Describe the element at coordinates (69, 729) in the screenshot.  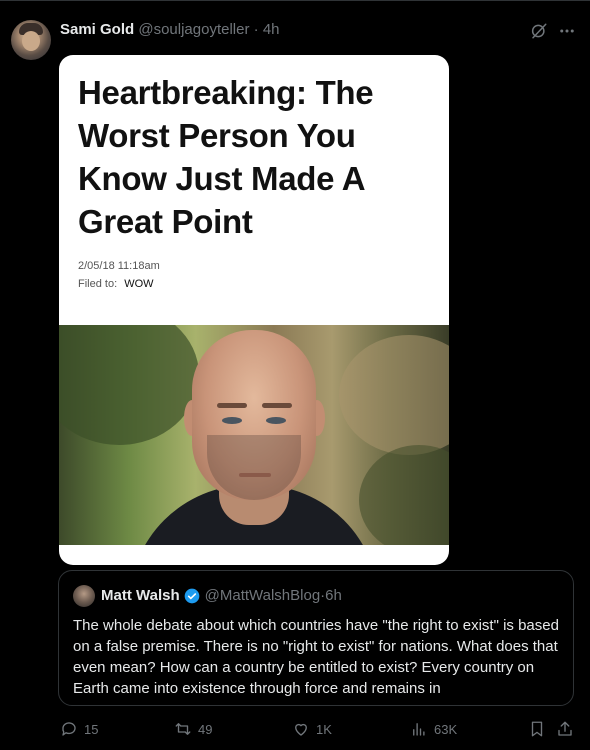
I see `reply-icon` at that location.